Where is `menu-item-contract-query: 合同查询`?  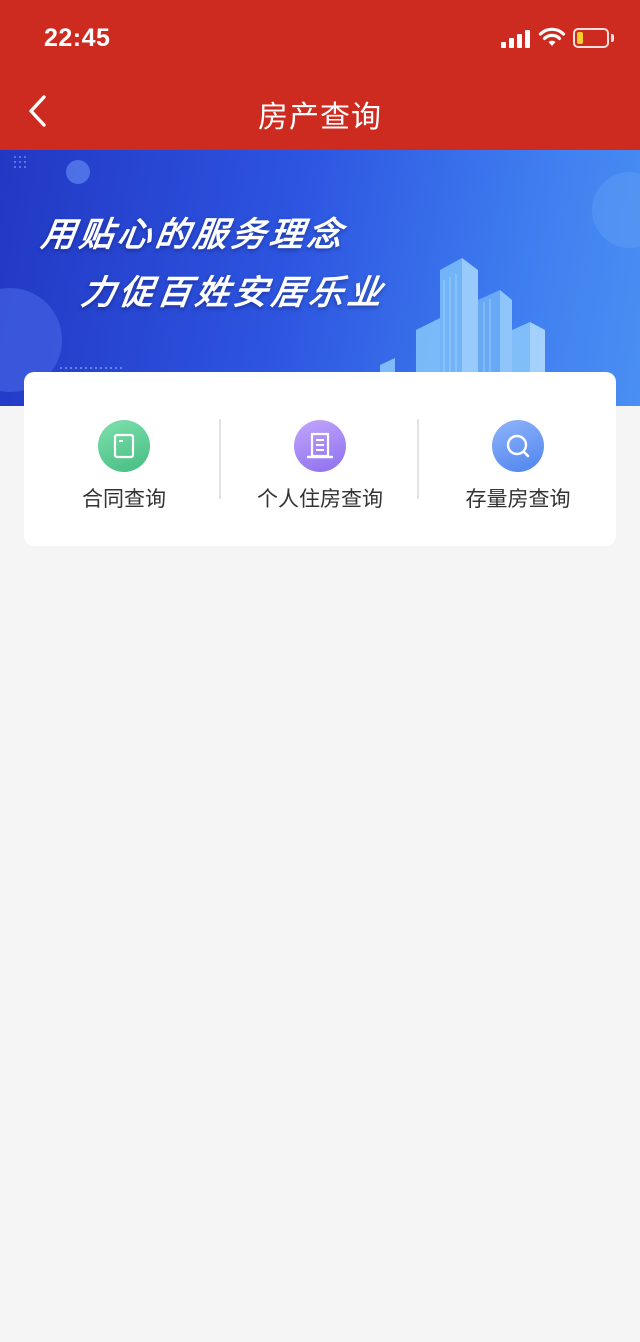 menu-item-contract-query: 合同查询 is located at coordinates (124, 459).